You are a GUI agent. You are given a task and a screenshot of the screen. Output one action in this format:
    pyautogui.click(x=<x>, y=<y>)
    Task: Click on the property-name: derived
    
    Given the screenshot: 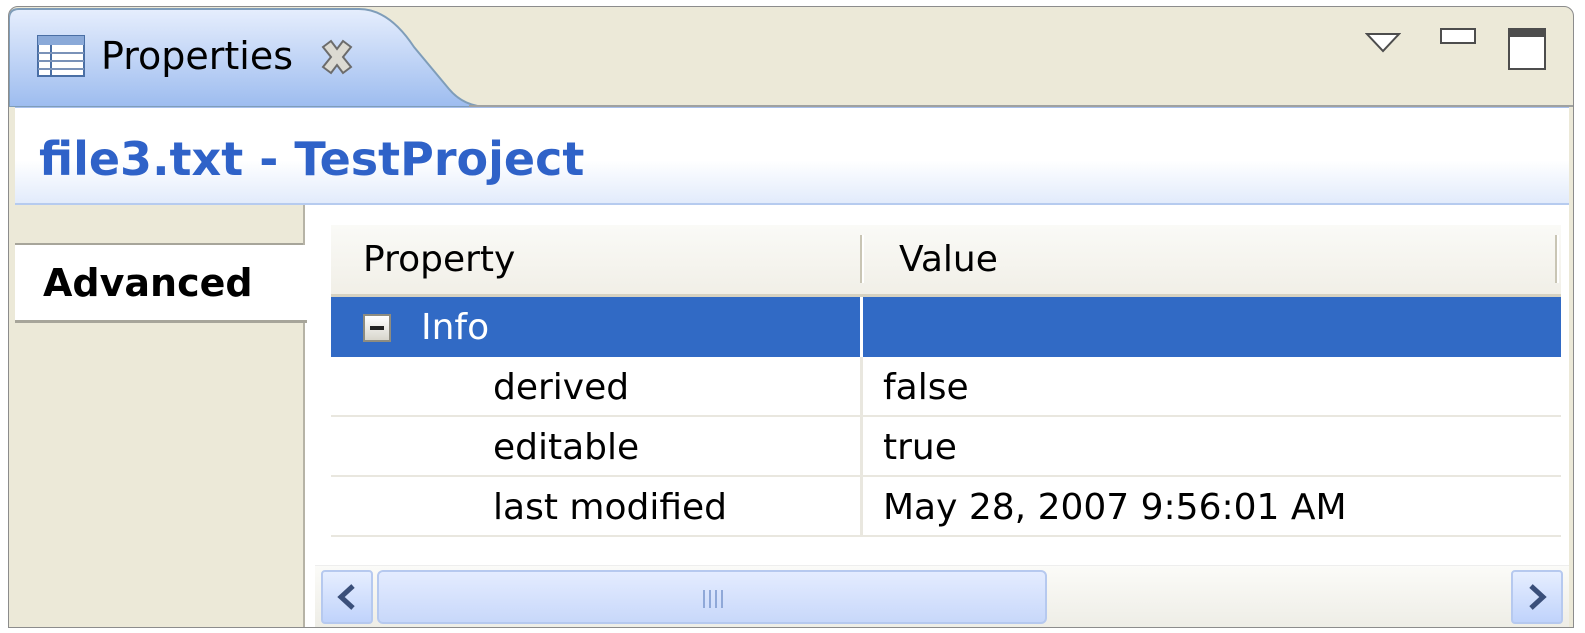 What is the action you would take?
    pyautogui.click(x=561, y=387)
    